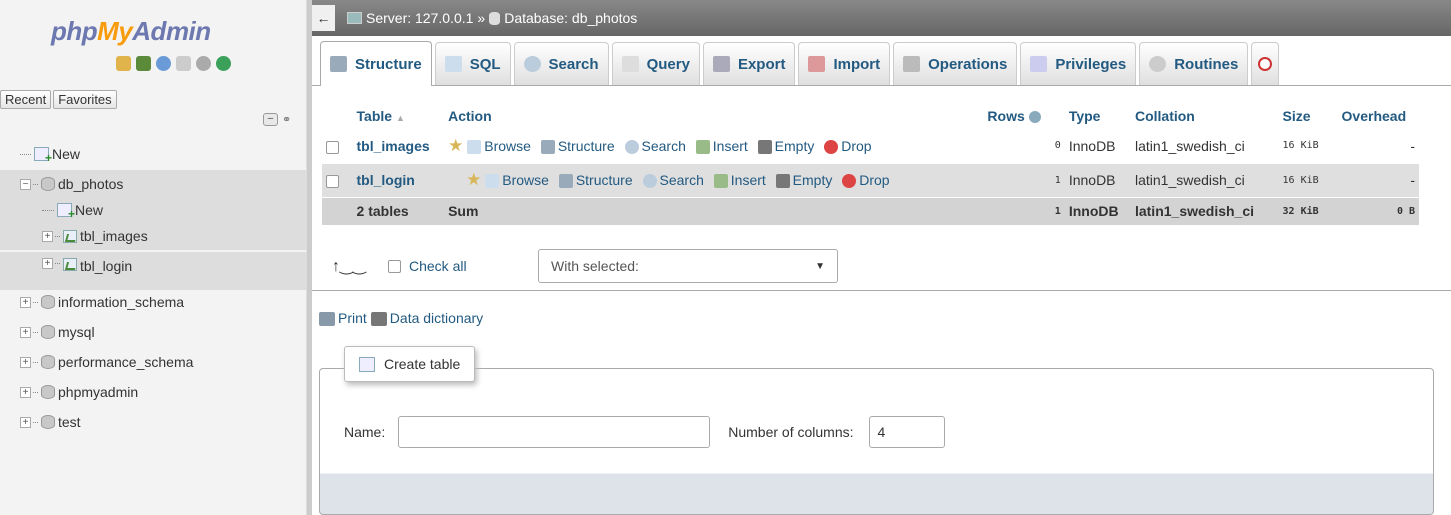 The height and width of the screenshot is (515, 1451). Describe the element at coordinates (630, 64) in the screenshot. I see `query-icon` at that location.